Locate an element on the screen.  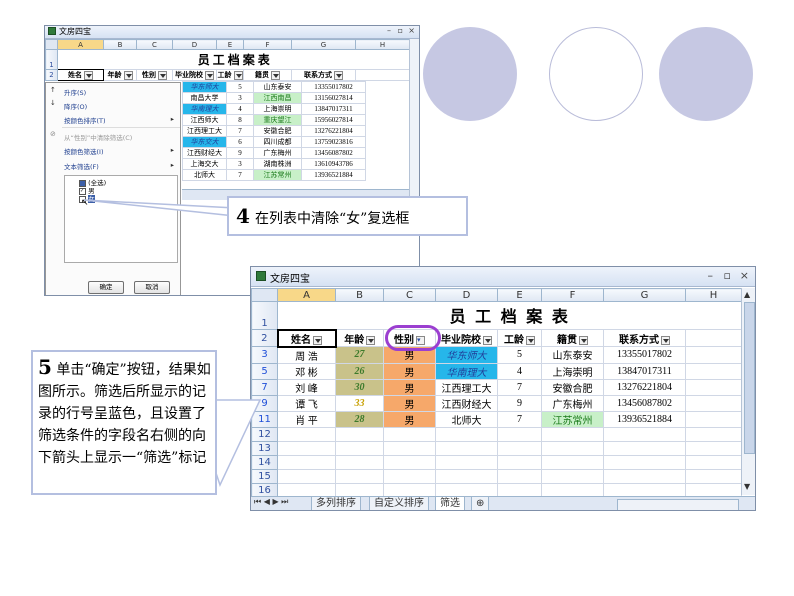
cell-school: 上海交大 is located at coordinates (204, 164).